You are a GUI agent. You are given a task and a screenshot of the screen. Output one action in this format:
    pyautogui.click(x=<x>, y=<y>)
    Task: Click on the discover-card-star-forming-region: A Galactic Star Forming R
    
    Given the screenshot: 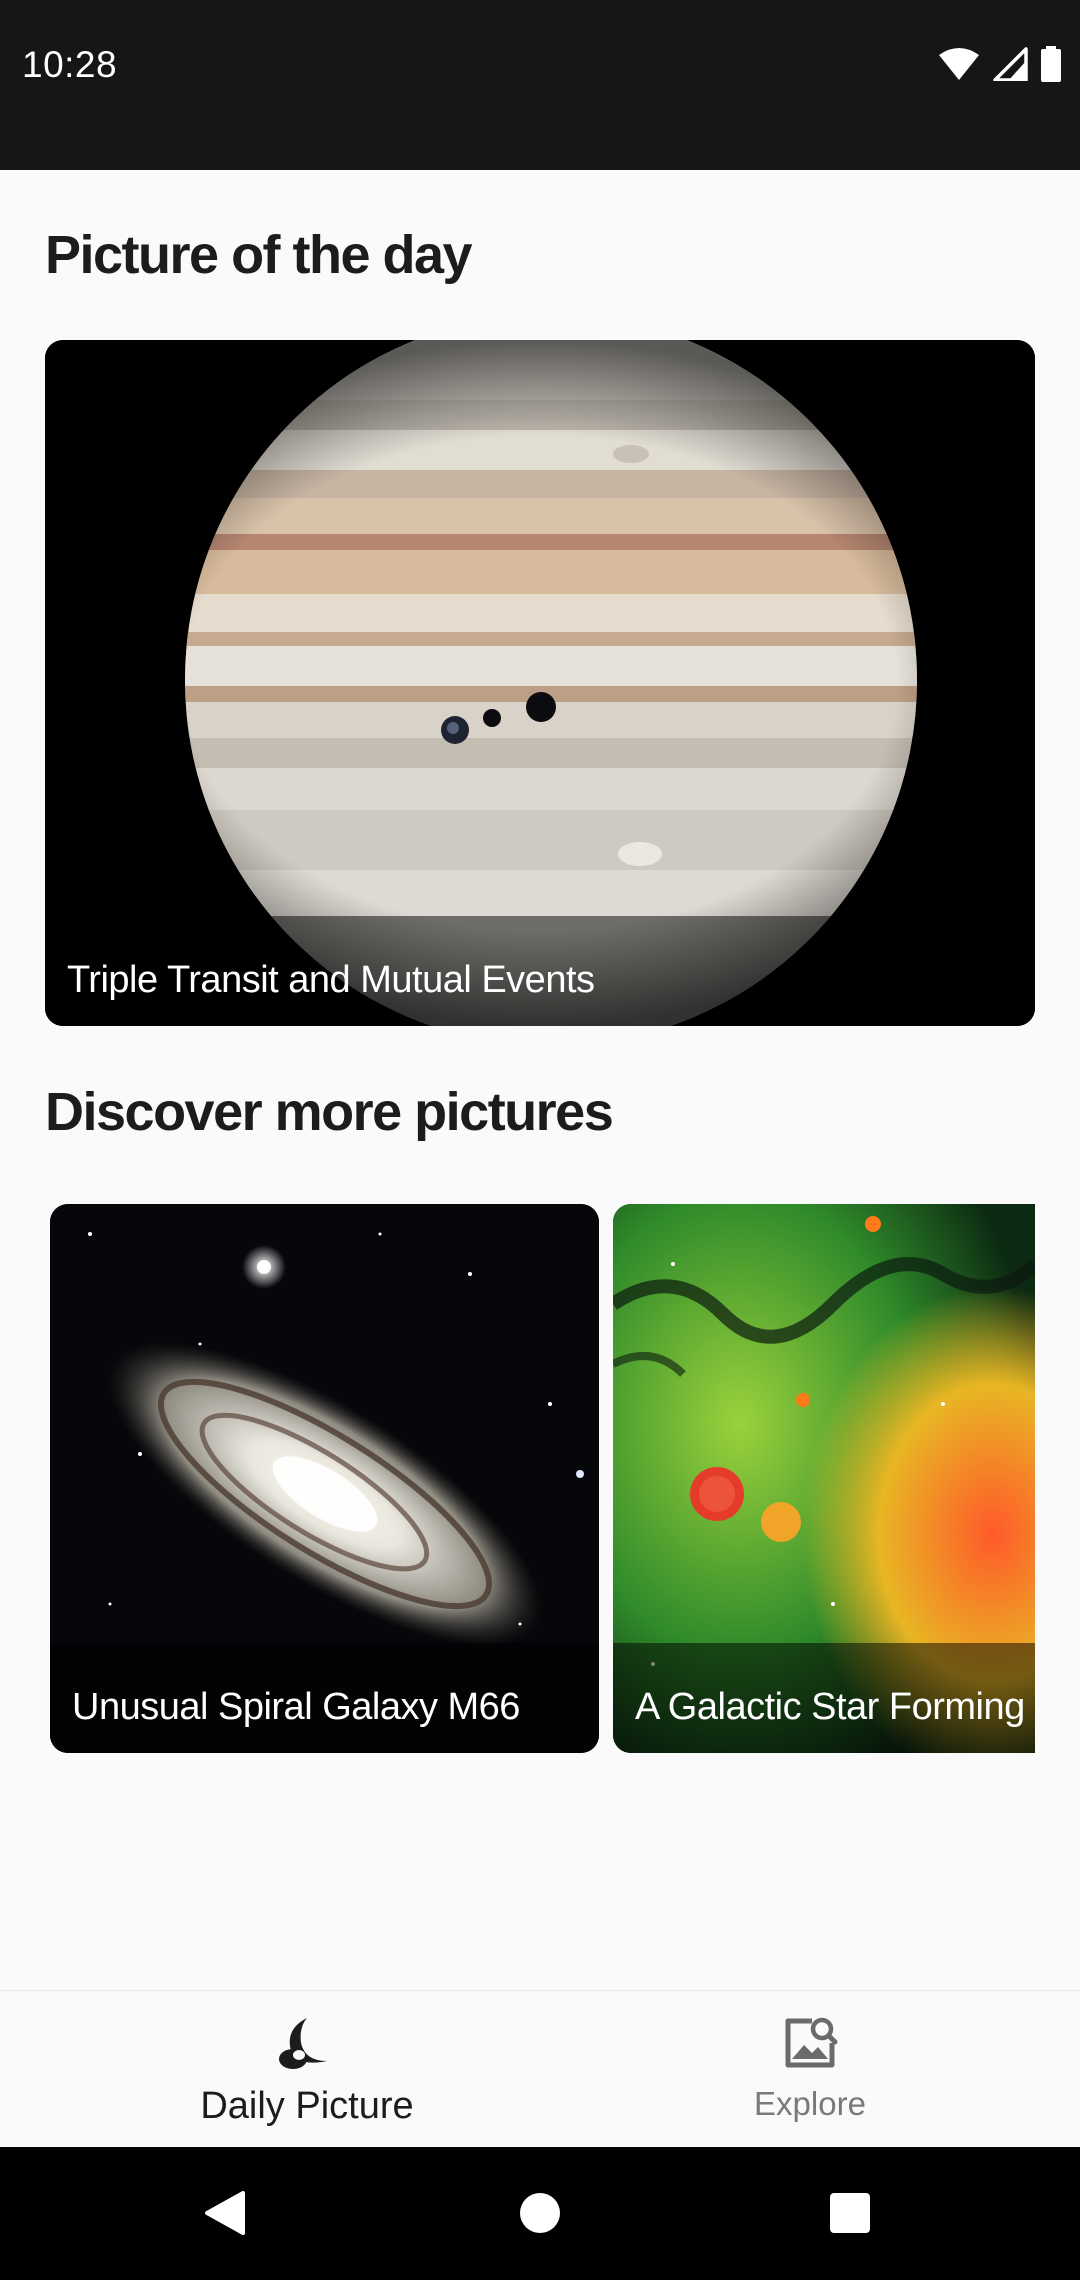 What is the action you would take?
    pyautogui.click(x=824, y=1478)
    